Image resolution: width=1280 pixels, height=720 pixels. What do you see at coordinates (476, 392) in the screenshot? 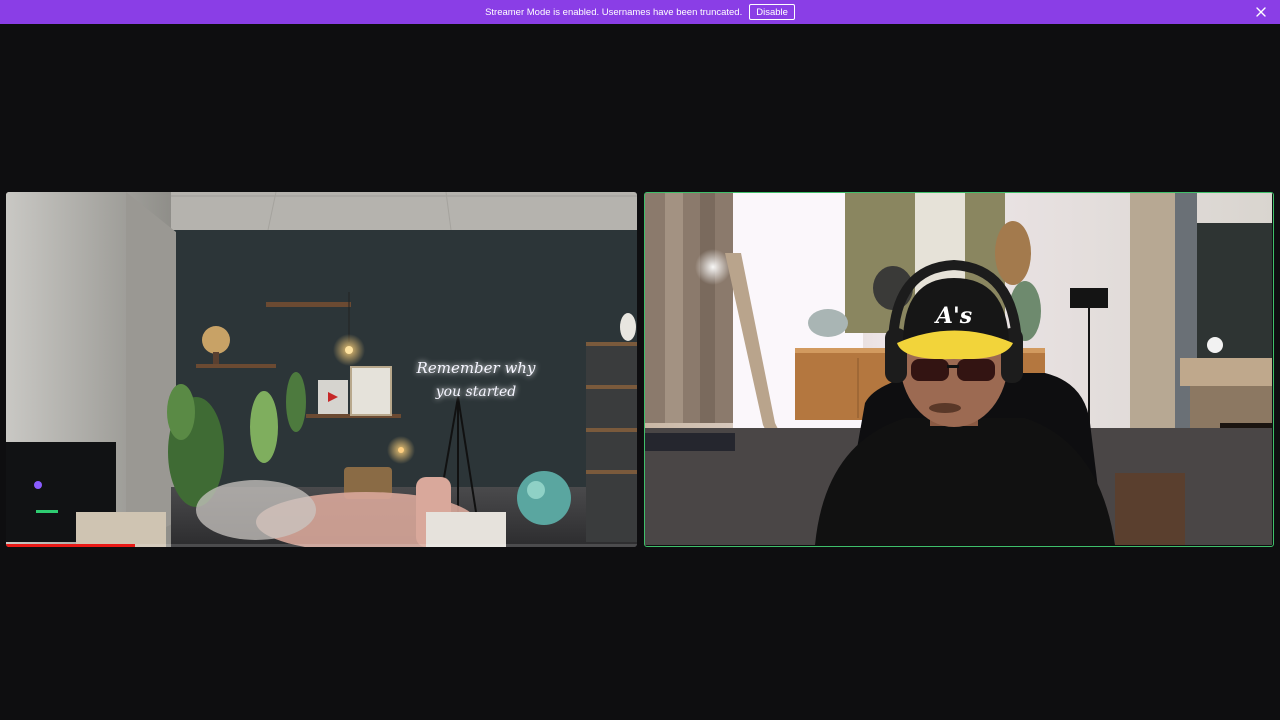
I see `neon-sign-line2: you started` at bounding box center [476, 392].